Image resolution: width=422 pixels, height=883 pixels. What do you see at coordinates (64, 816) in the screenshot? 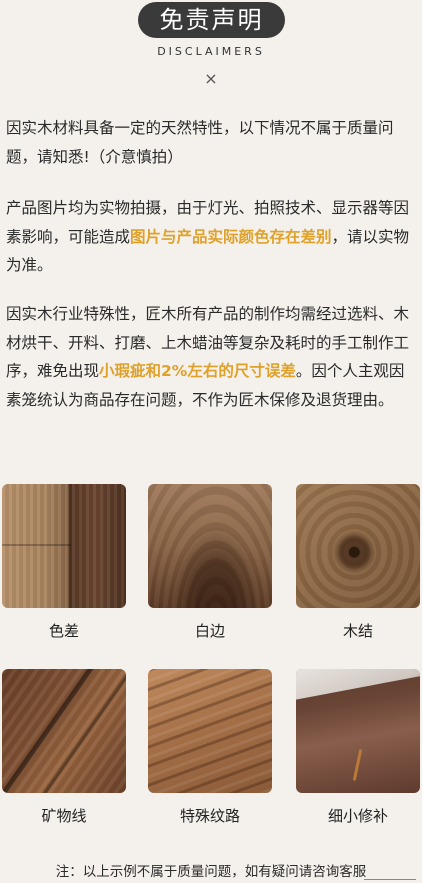
I see `sample-label-mineral-streak: 矿物线` at bounding box center [64, 816].